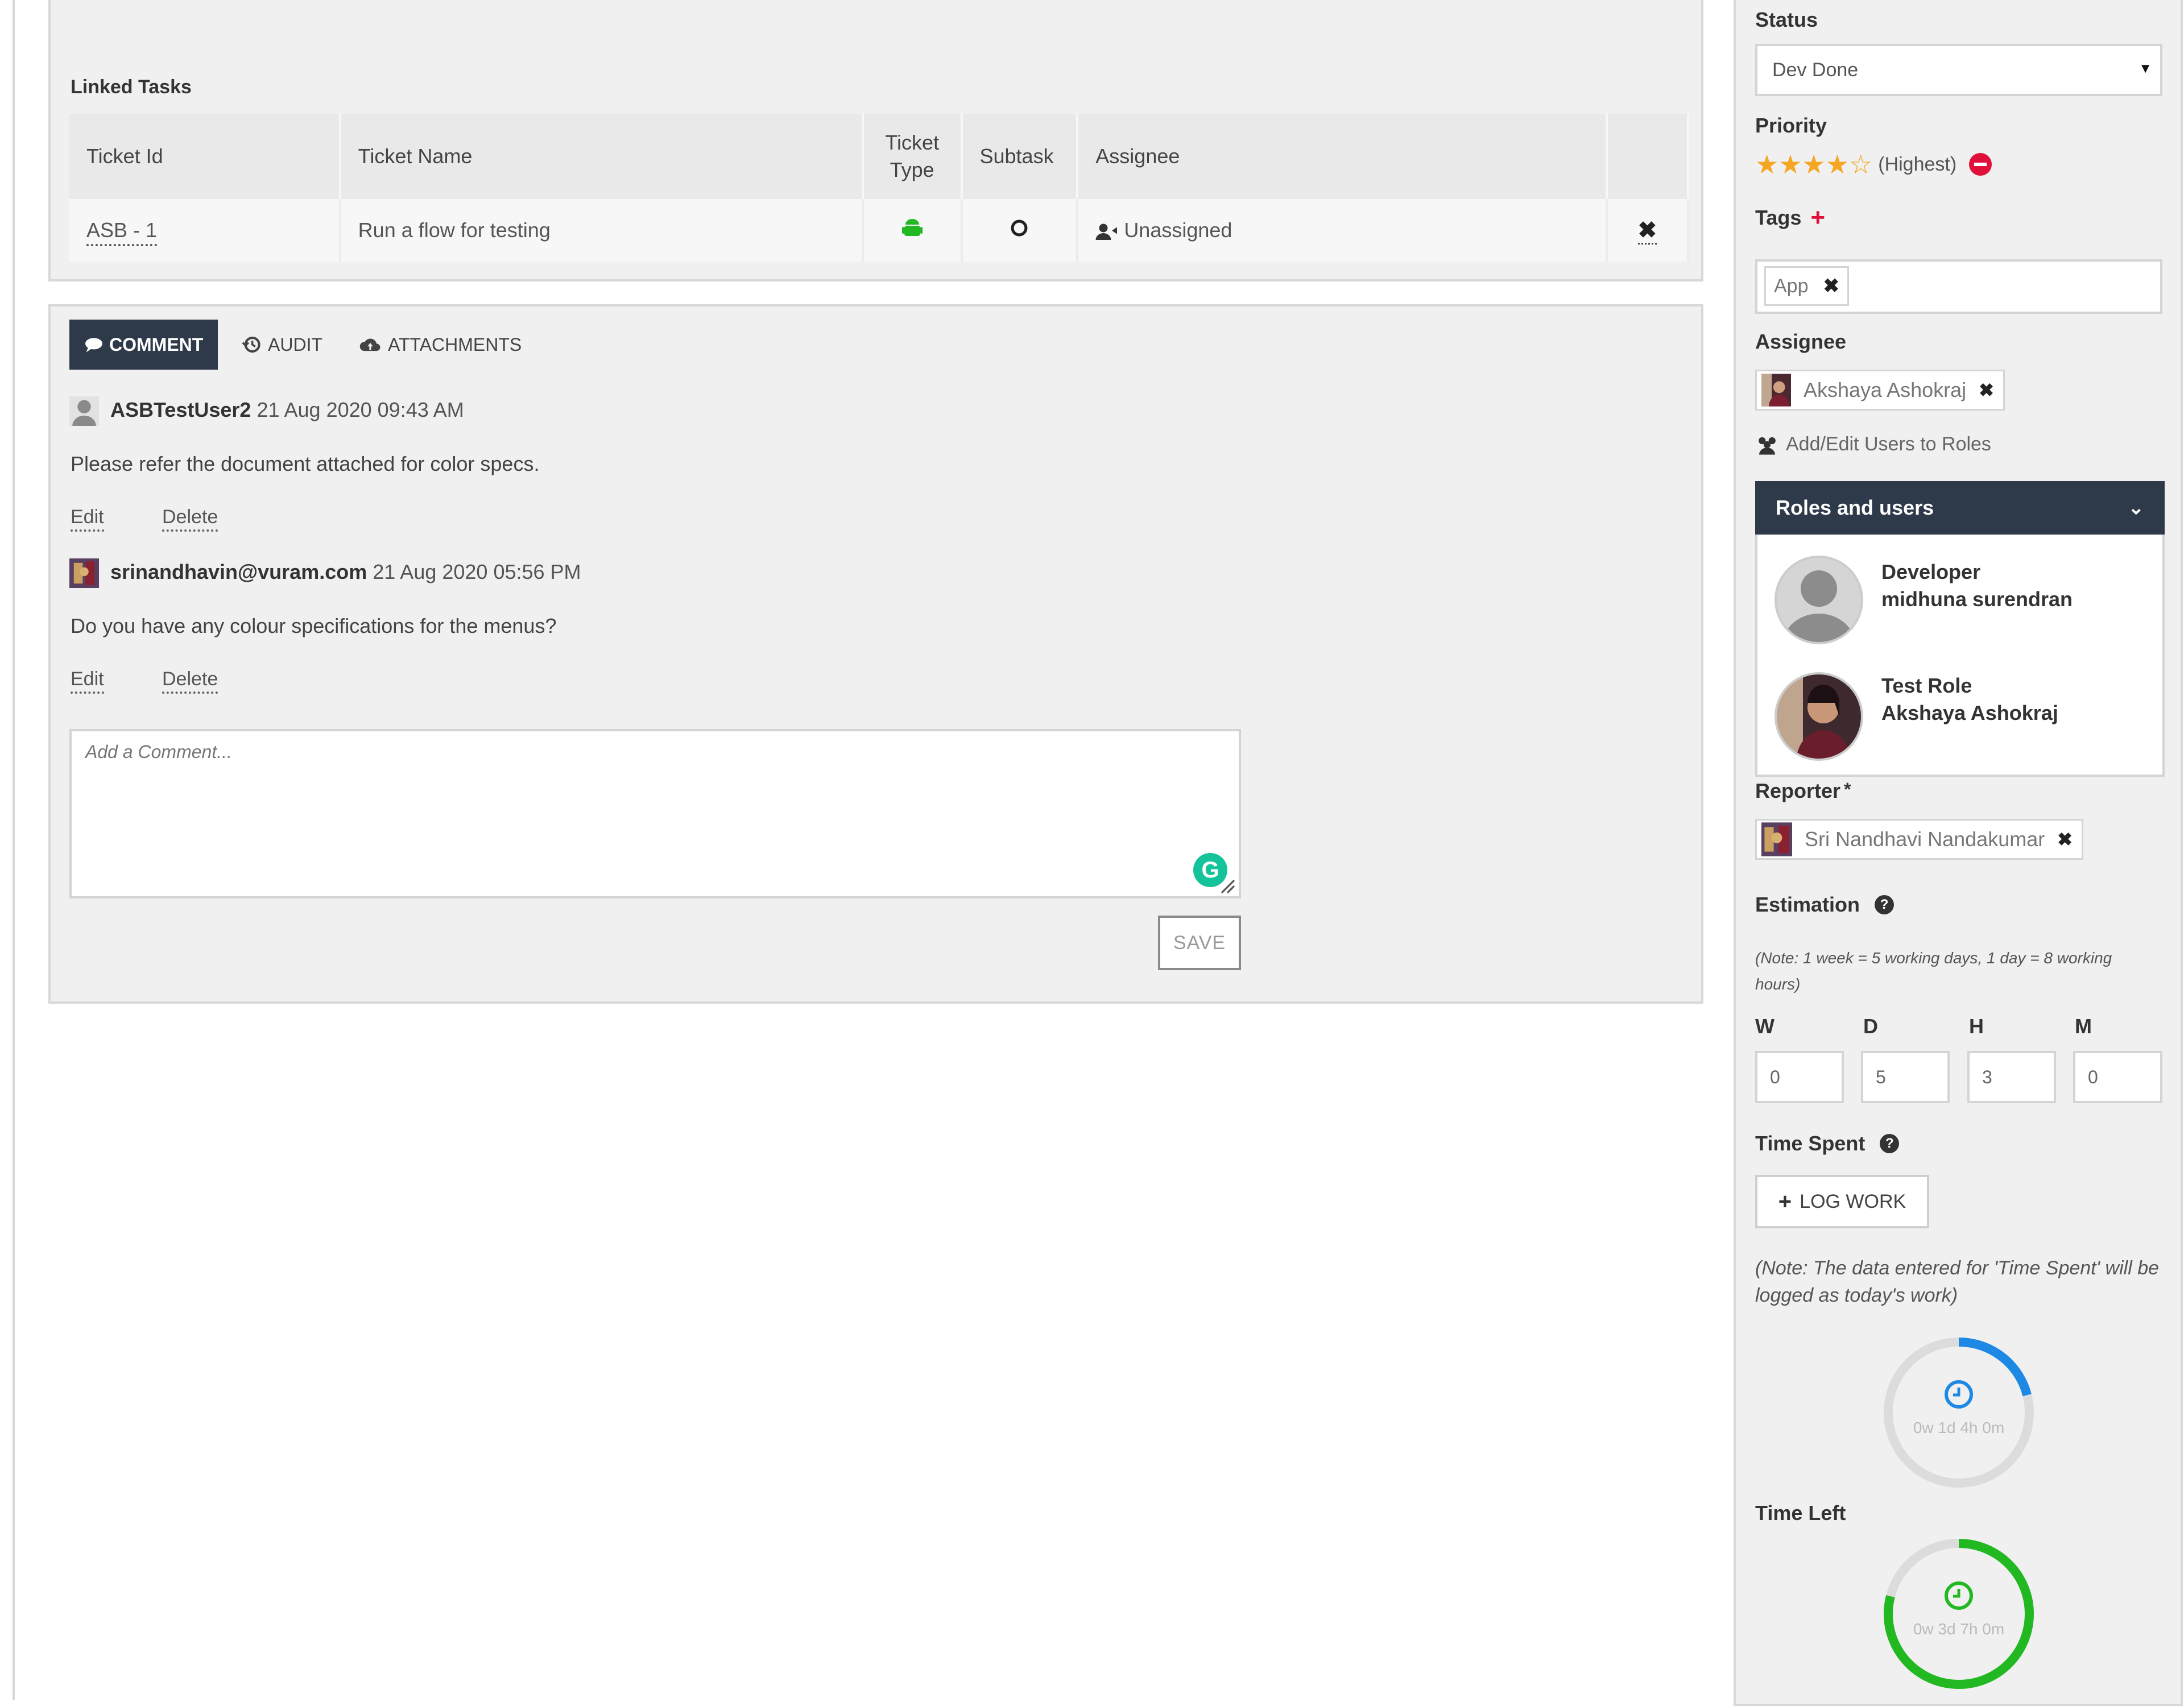  Describe the element at coordinates (1785, 1201) in the screenshot. I see `plus-icon: +` at that location.